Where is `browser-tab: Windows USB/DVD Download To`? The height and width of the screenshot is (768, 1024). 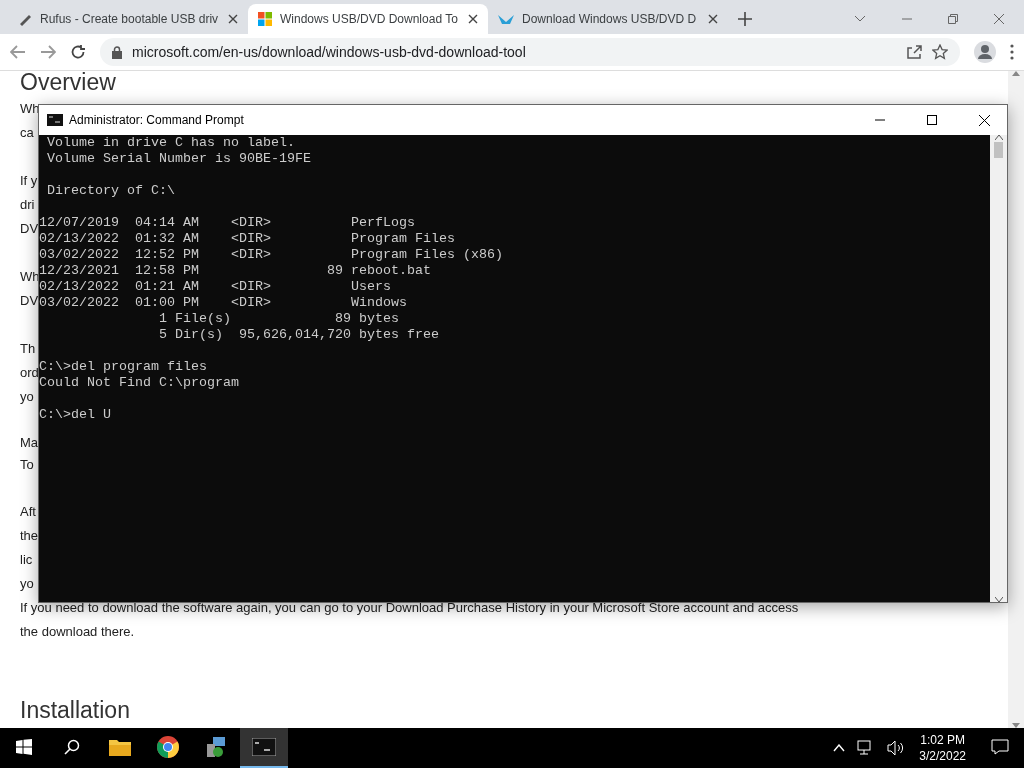 browser-tab: Windows USB/DVD Download To is located at coordinates (368, 19).